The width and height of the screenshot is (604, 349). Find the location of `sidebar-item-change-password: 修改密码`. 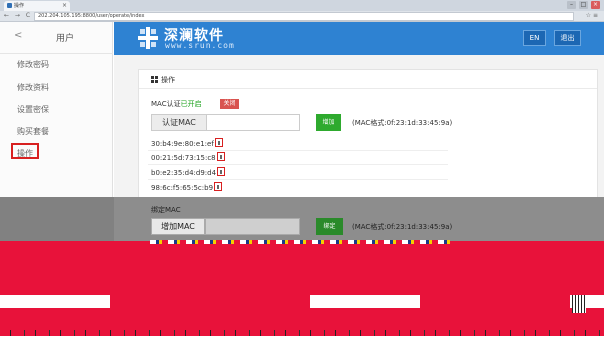

sidebar-item-change-password: 修改密码 is located at coordinates (33, 64).